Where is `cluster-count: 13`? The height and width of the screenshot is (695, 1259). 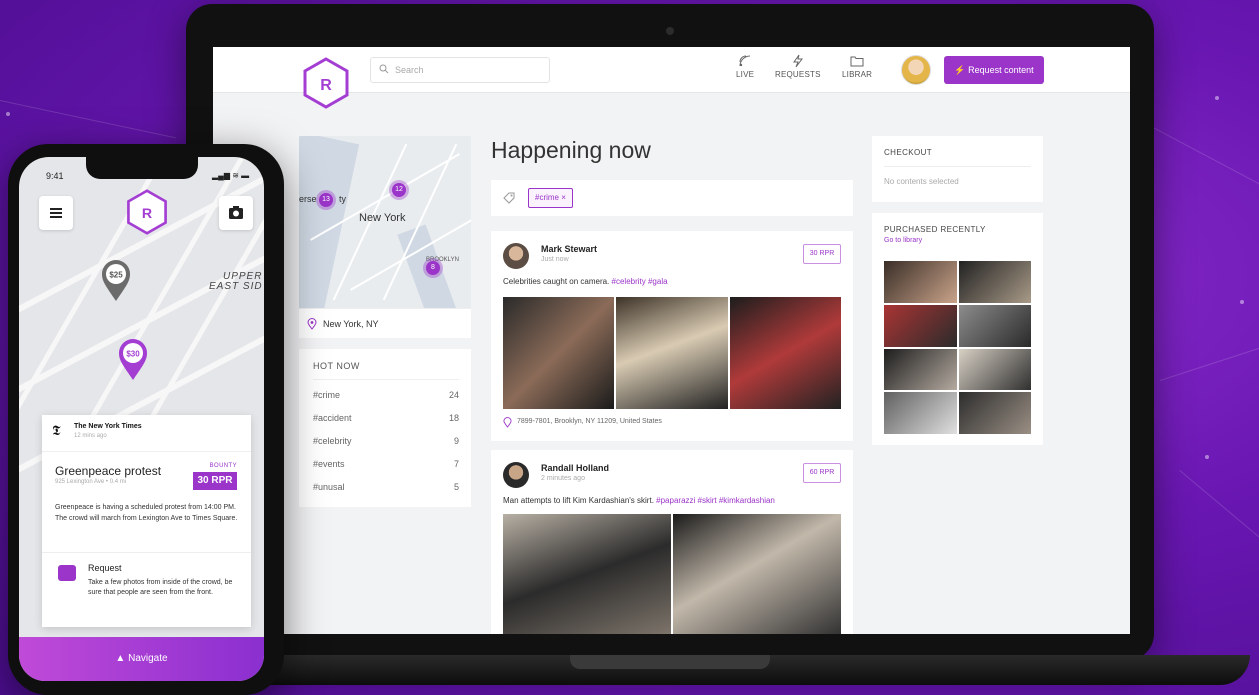
cluster-count: 13 is located at coordinates (326, 200).